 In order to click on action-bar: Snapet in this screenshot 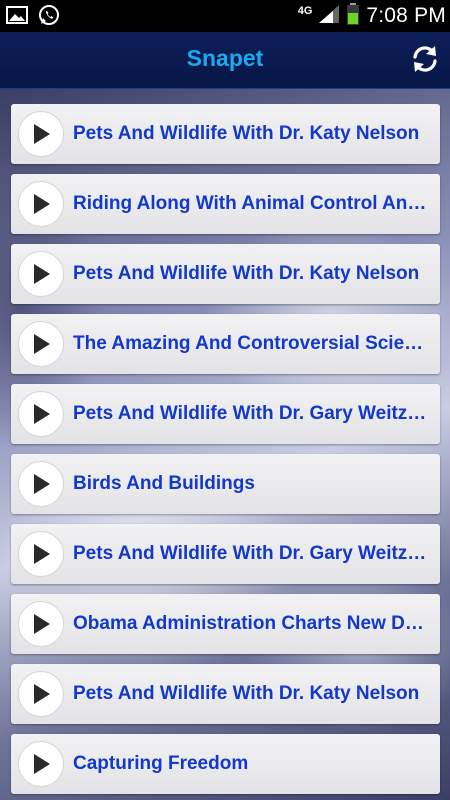, I will do `click(225, 60)`.